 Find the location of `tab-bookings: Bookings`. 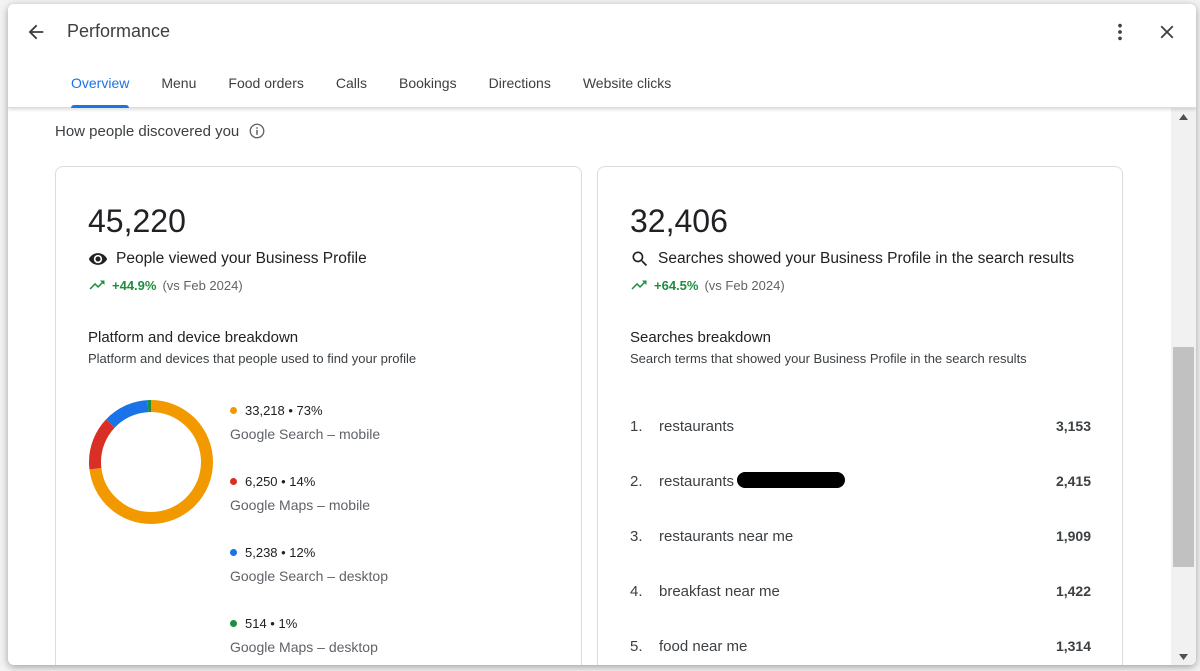

tab-bookings: Bookings is located at coordinates (428, 86).